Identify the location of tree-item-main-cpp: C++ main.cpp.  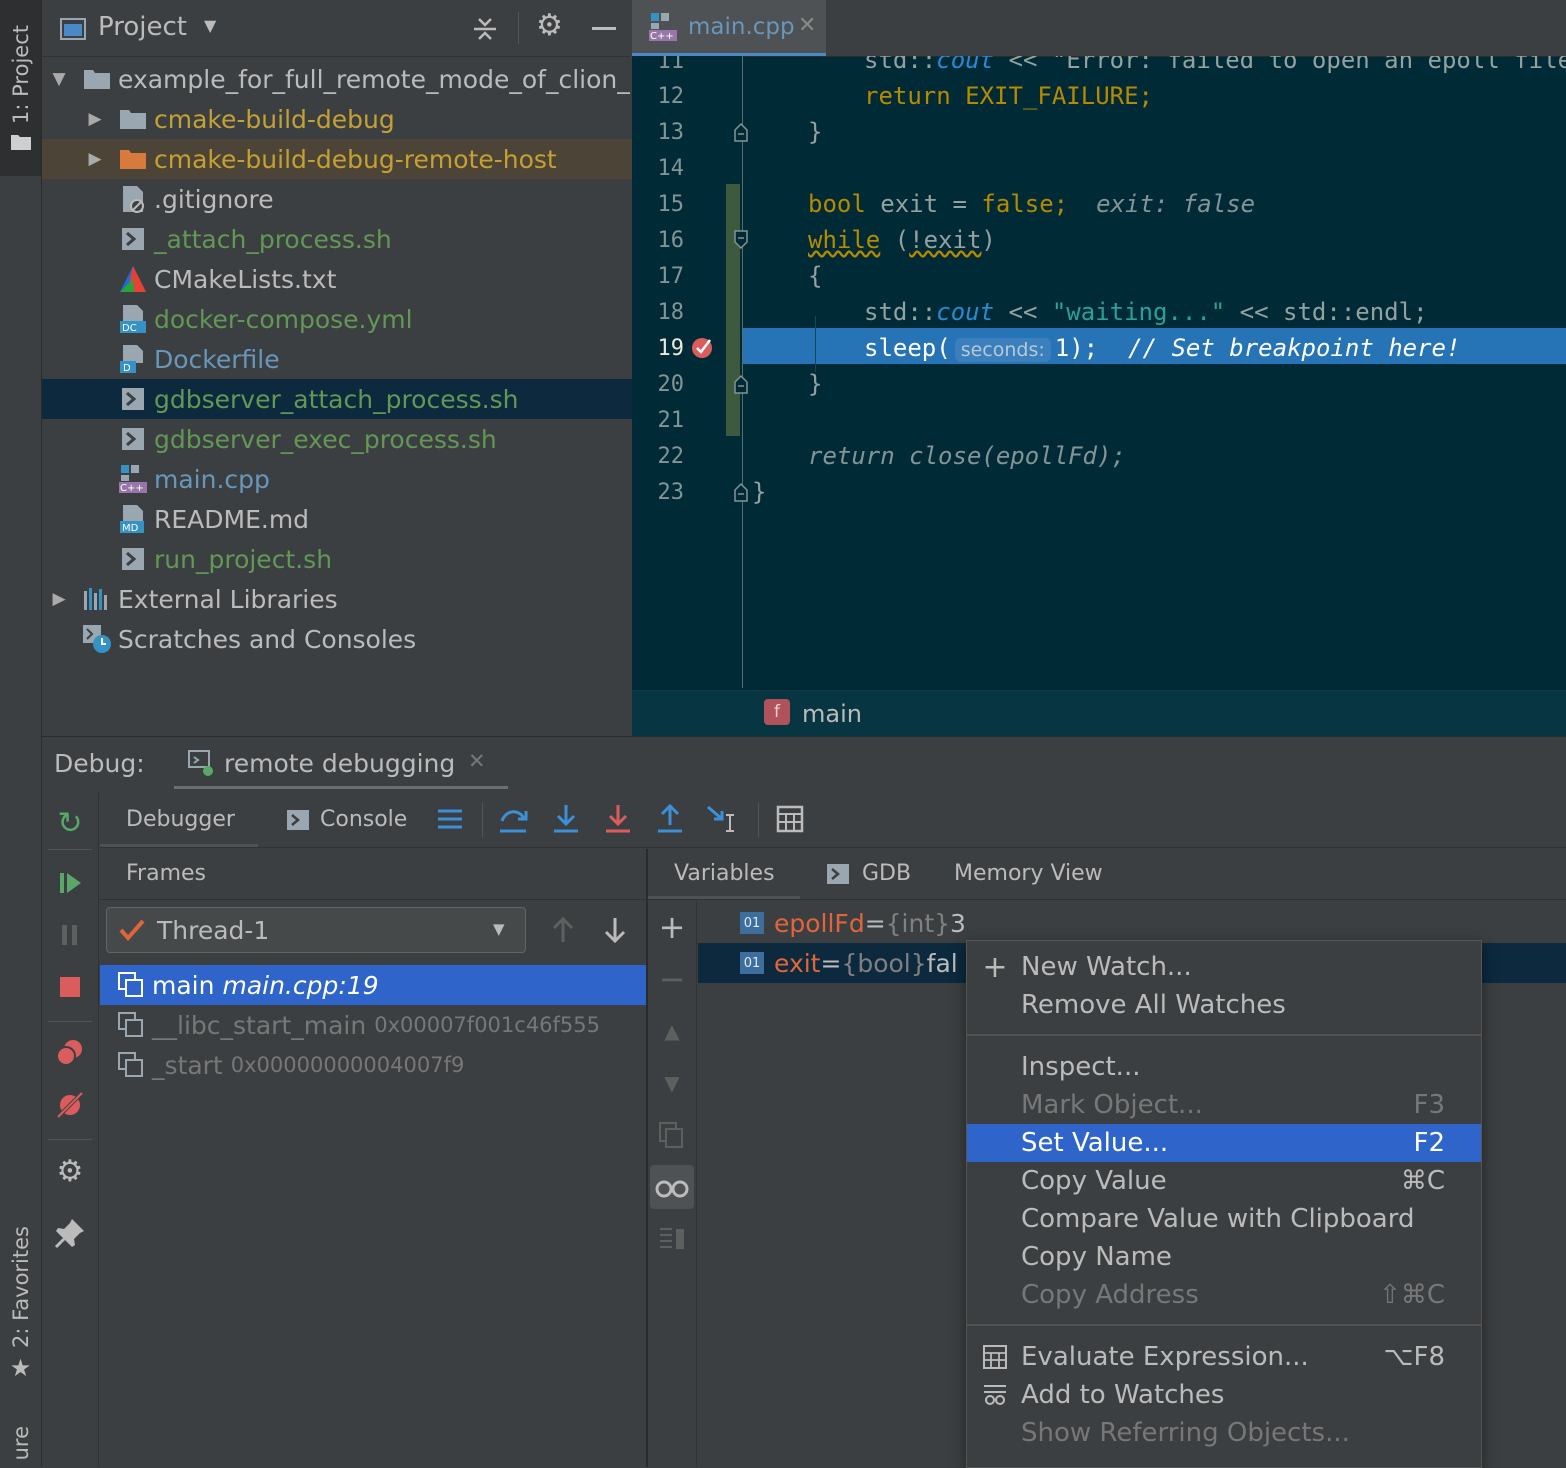
(374, 479).